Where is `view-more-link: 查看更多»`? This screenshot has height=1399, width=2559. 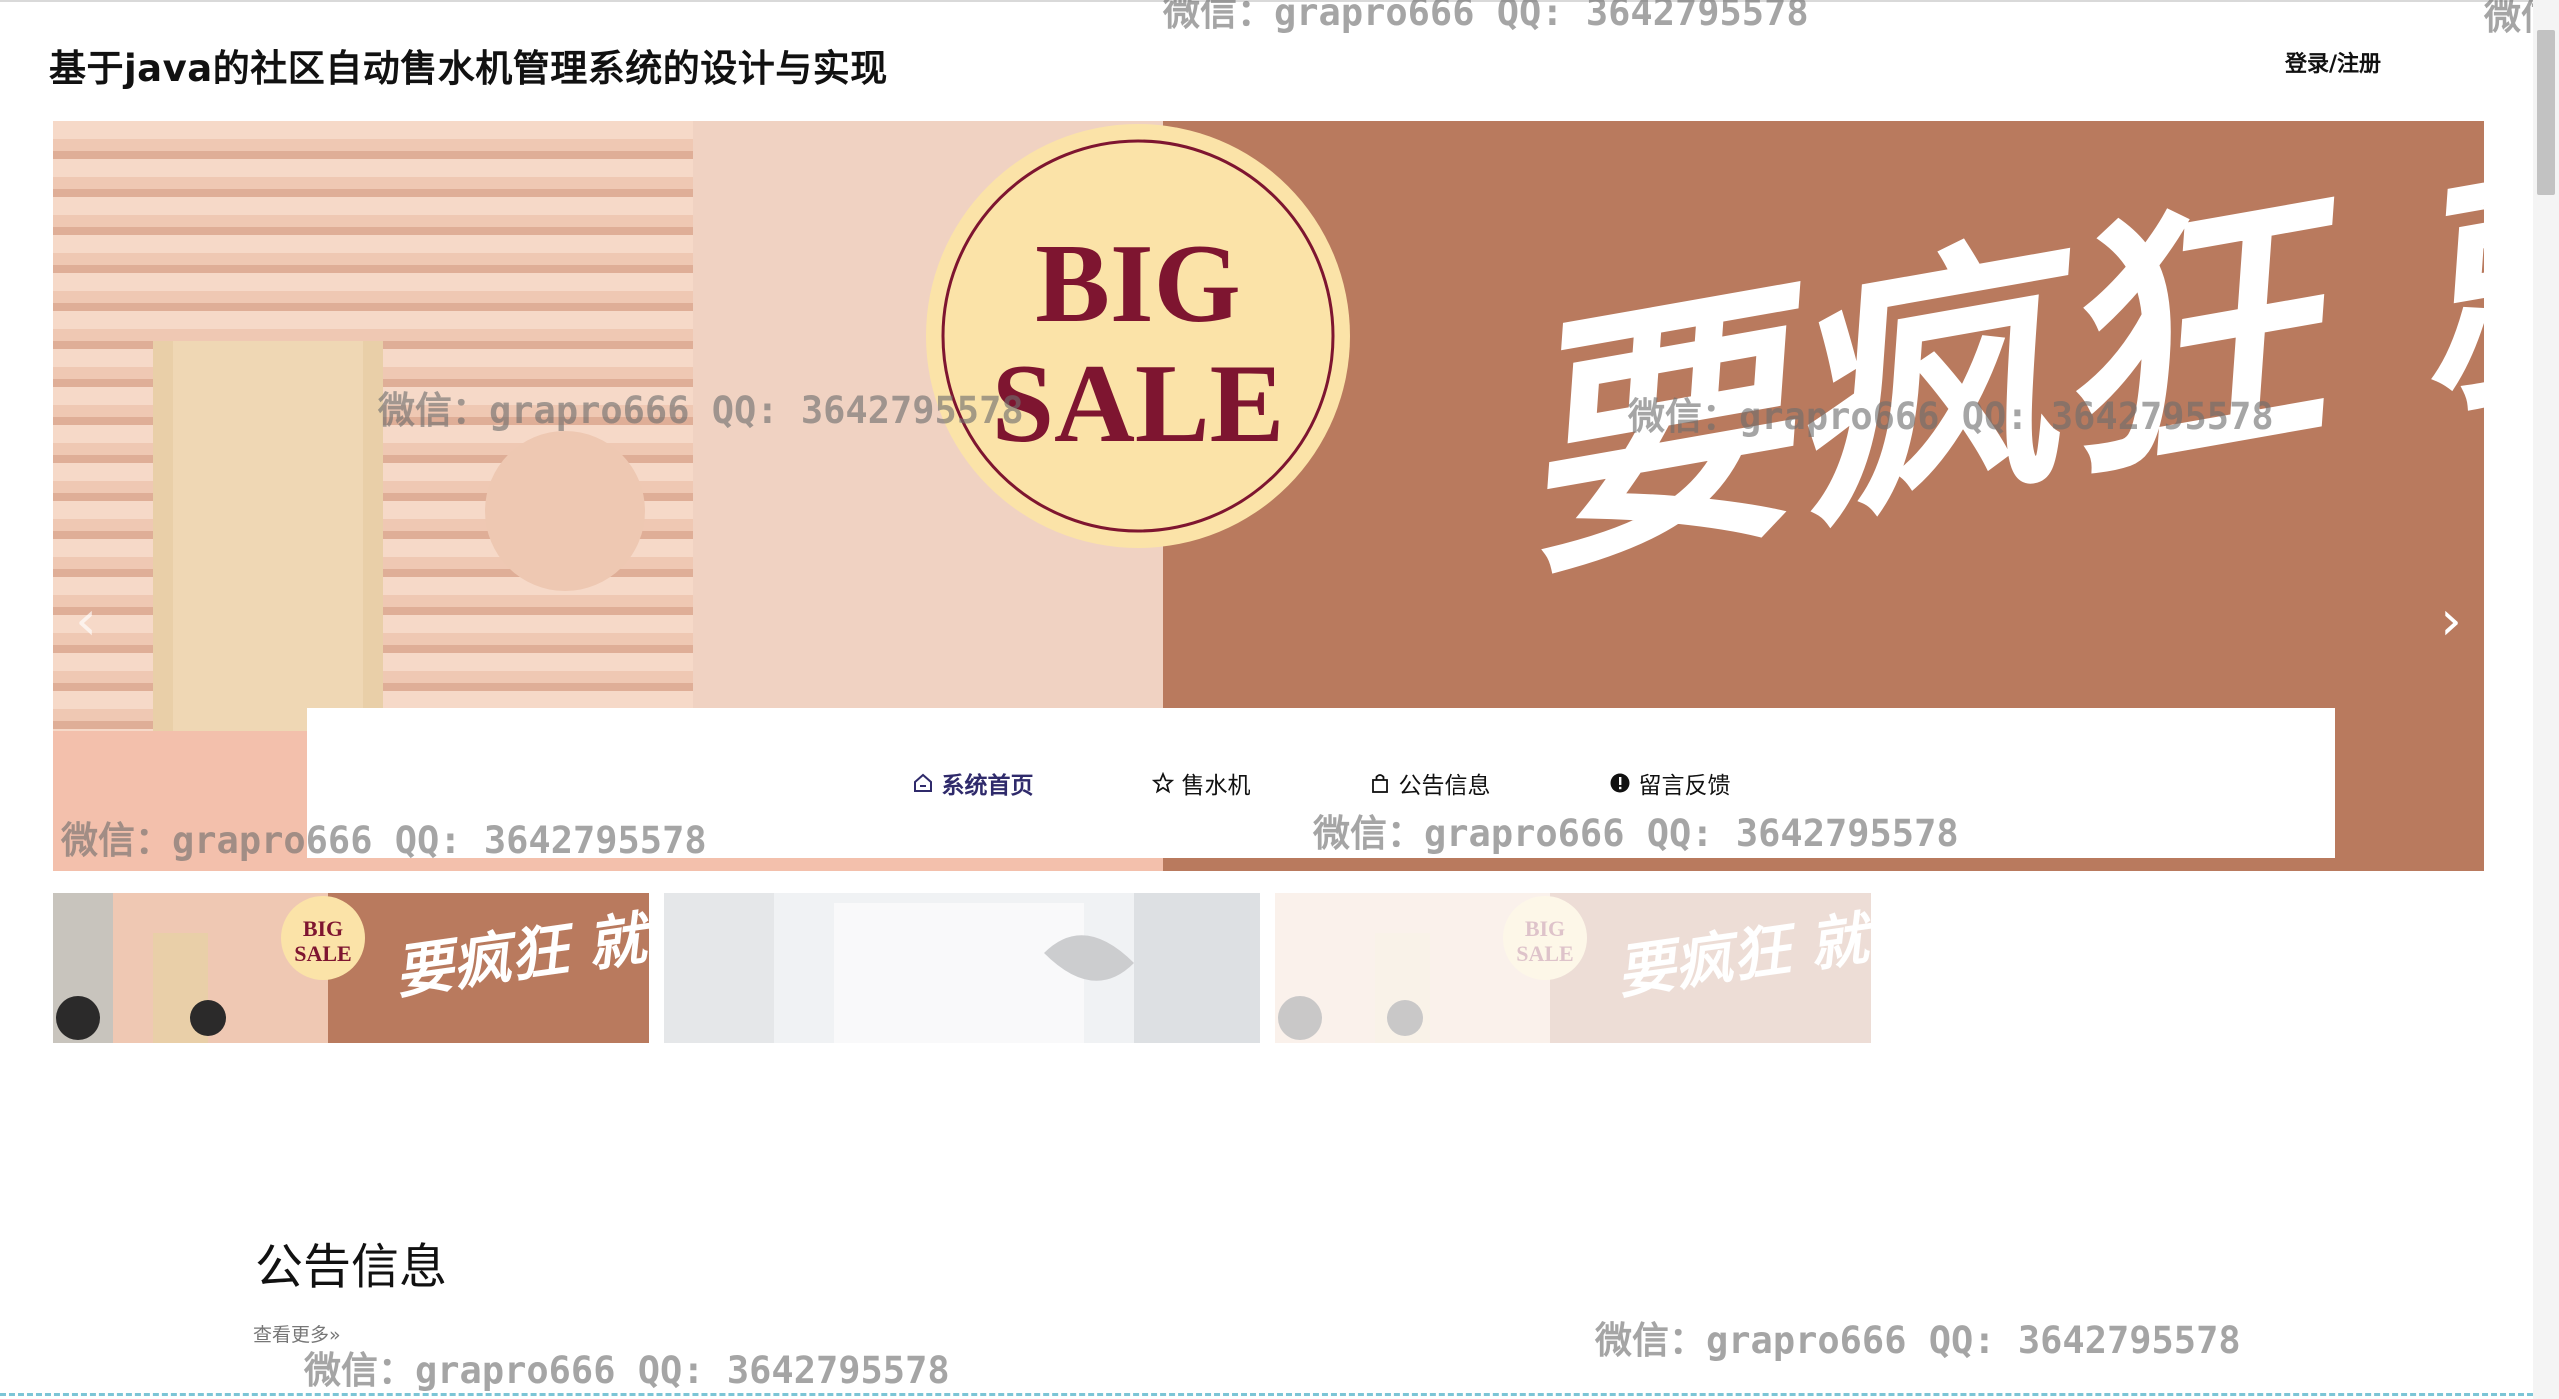
view-more-link: 查看更多» is located at coordinates (297, 1333).